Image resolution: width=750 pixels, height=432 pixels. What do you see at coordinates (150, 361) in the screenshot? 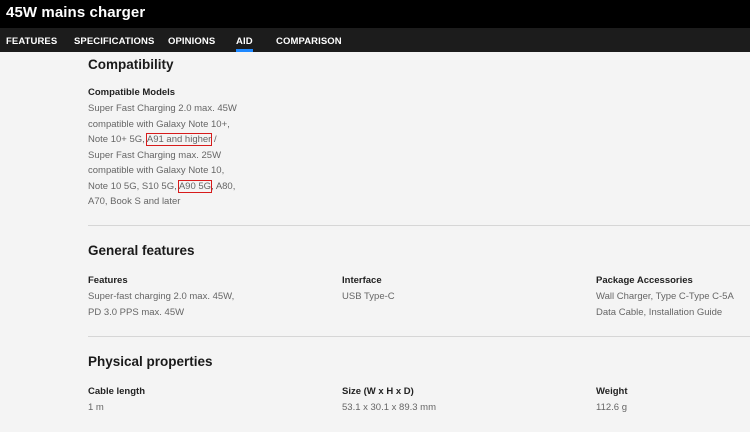
I see `physical-properties-title: Physical properties` at bounding box center [150, 361].